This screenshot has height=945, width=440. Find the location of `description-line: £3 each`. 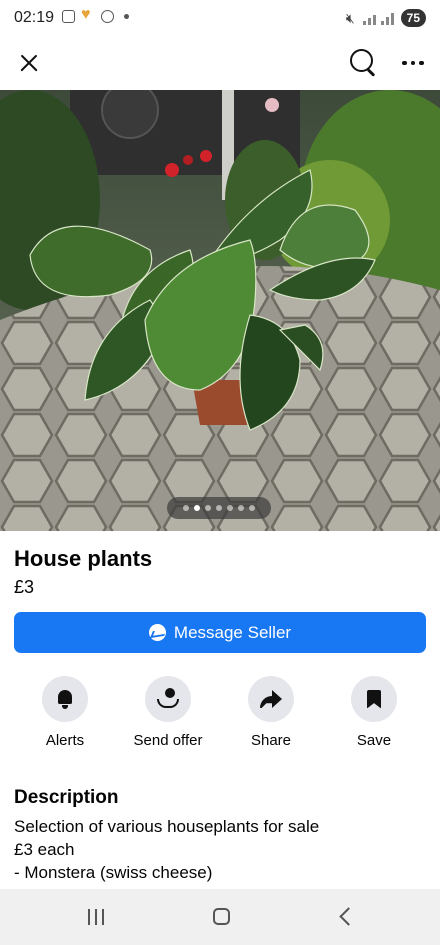

description-line: £3 each is located at coordinates (44, 849).